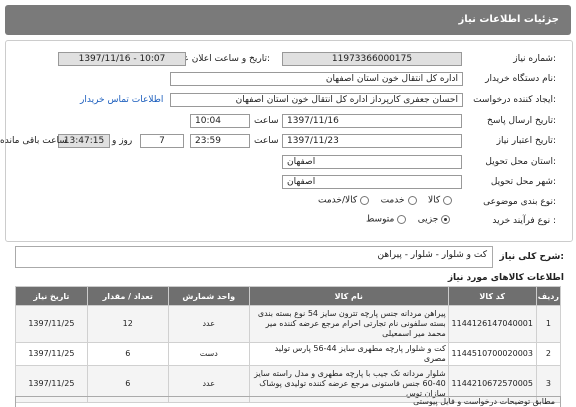  I want to click on send-date-field: 1397/11/16, so click(372, 121).